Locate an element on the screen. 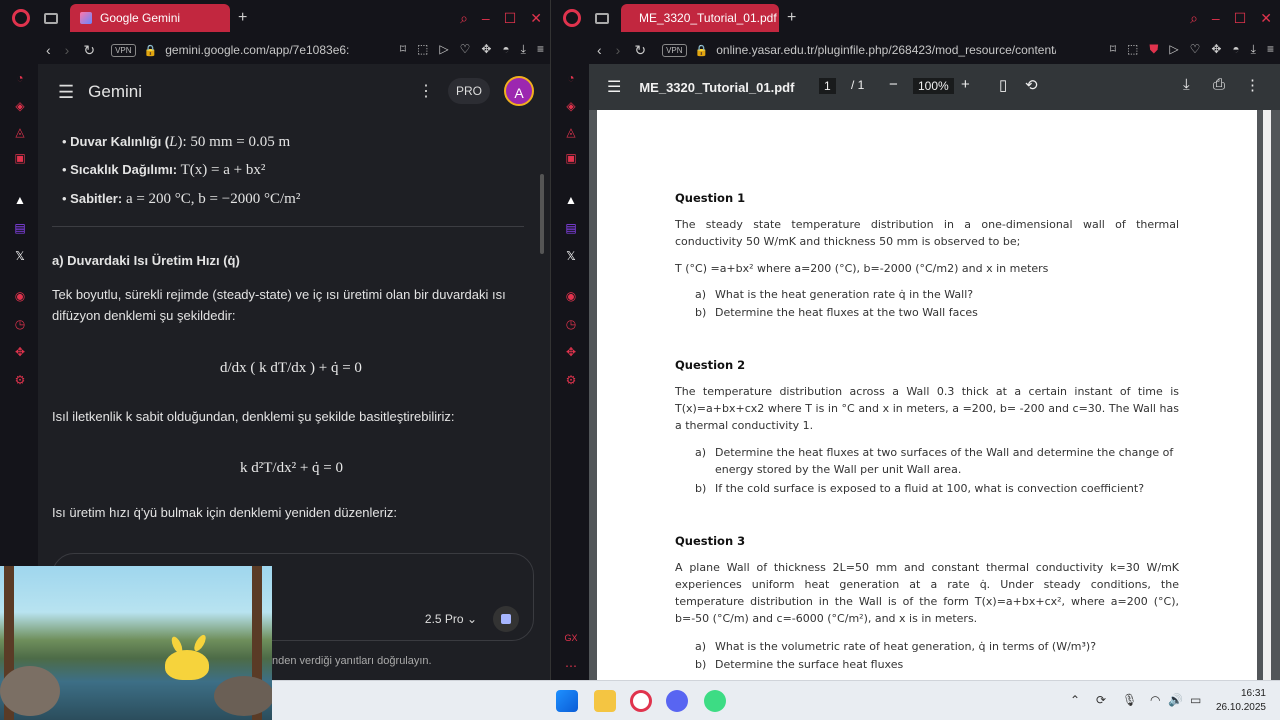  wifi-icon: ◠ is located at coordinates (1155, 700).